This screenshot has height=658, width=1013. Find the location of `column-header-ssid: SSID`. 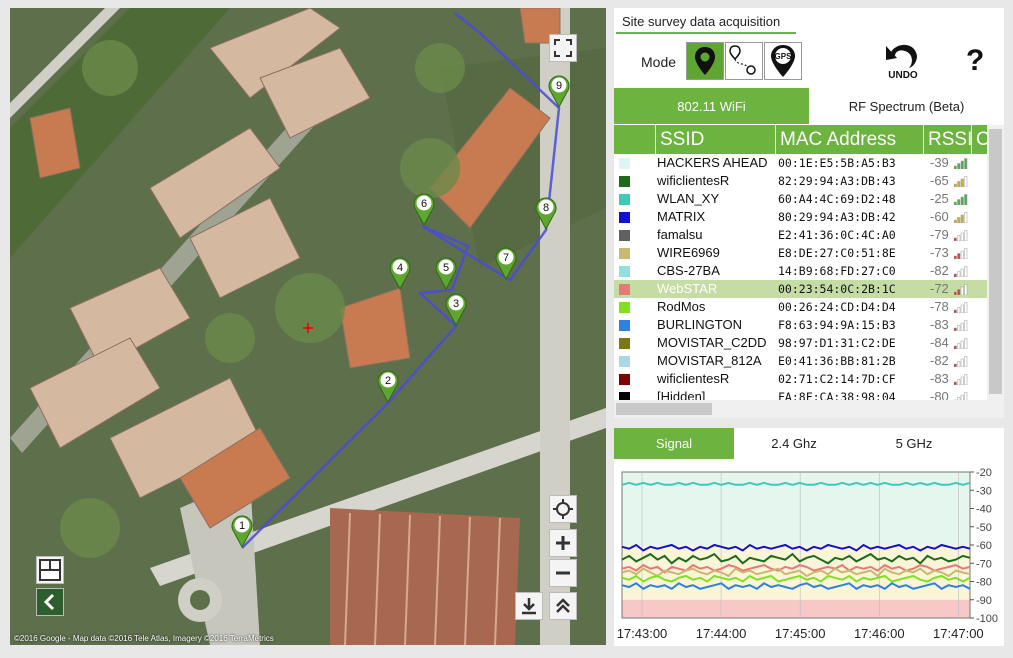

column-header-ssid: SSID is located at coordinates (716, 139).